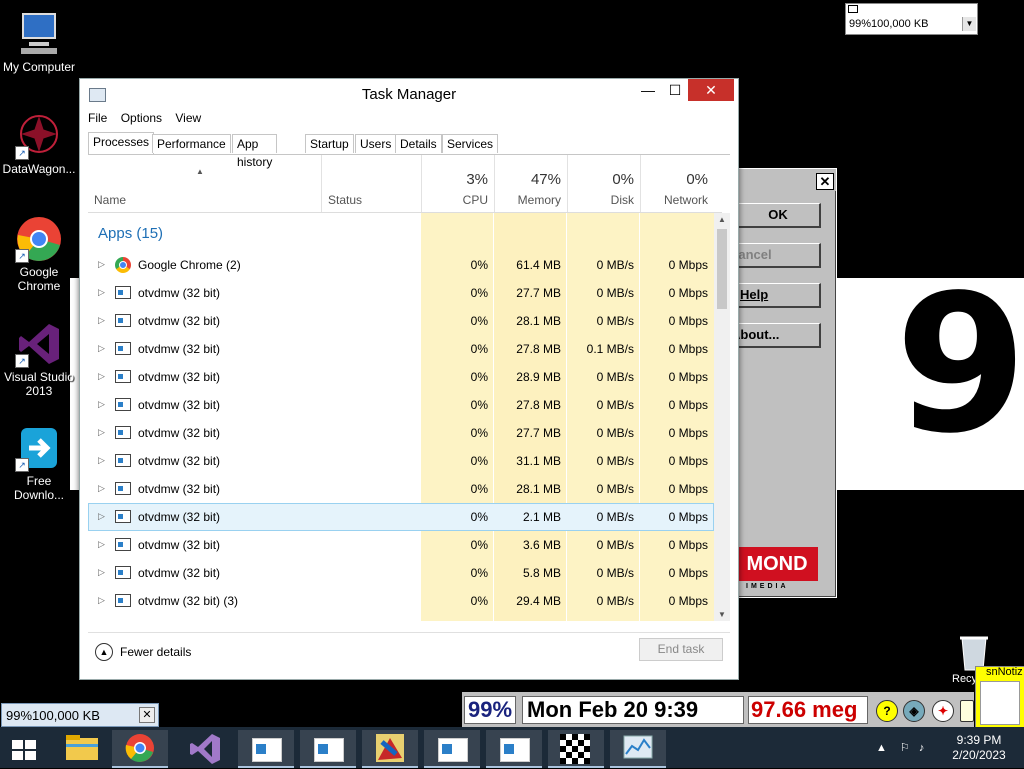 The width and height of the screenshot is (1024, 769). I want to click on scroll-down-icon: ▼, so click(722, 614).